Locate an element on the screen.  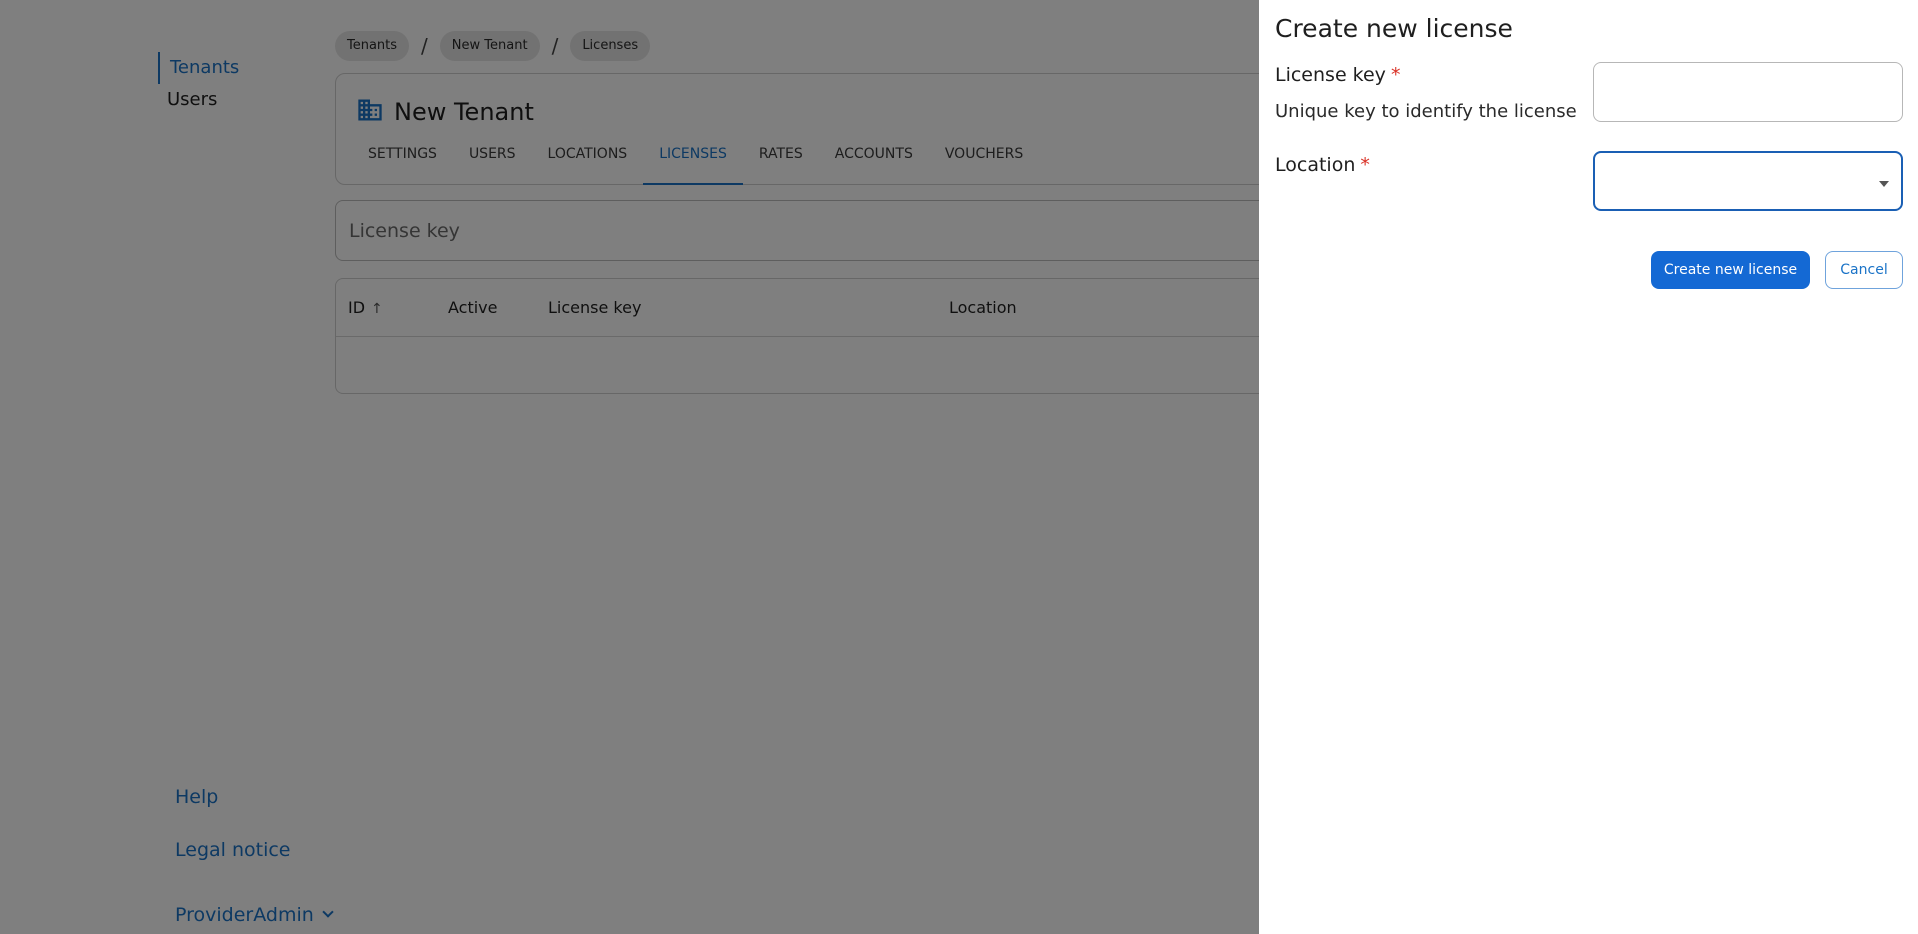
location-select is located at coordinates (1748, 181).